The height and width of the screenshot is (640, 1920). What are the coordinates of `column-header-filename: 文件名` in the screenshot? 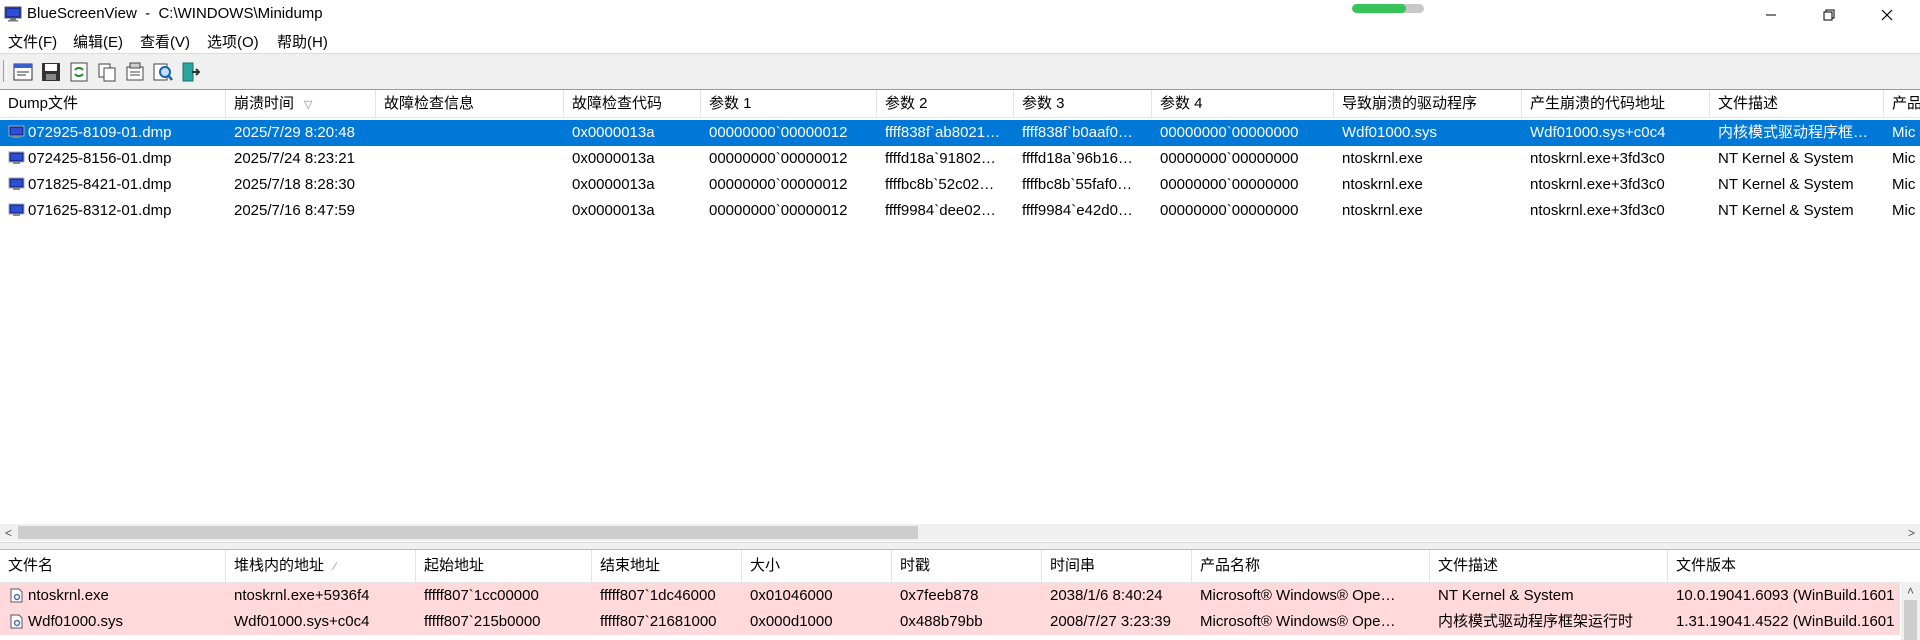 It's located at (113, 566).